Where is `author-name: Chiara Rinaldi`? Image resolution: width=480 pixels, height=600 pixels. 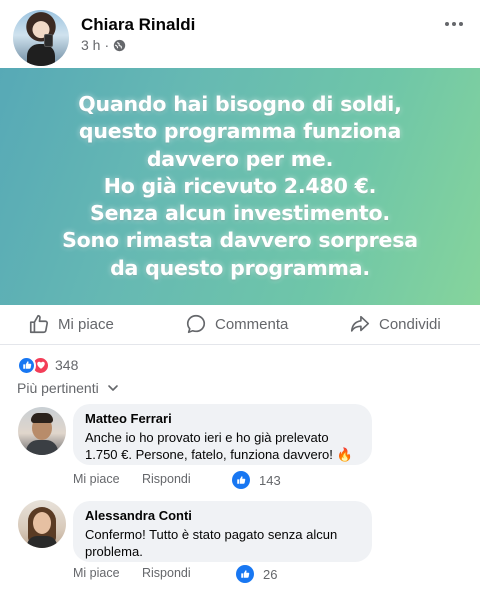 author-name: Chiara Rinaldi is located at coordinates (138, 25).